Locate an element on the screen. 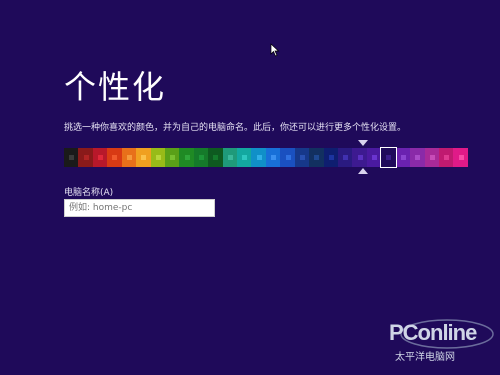 The height and width of the screenshot is (375, 500). color-swatch-strip is located at coordinates (266, 157).